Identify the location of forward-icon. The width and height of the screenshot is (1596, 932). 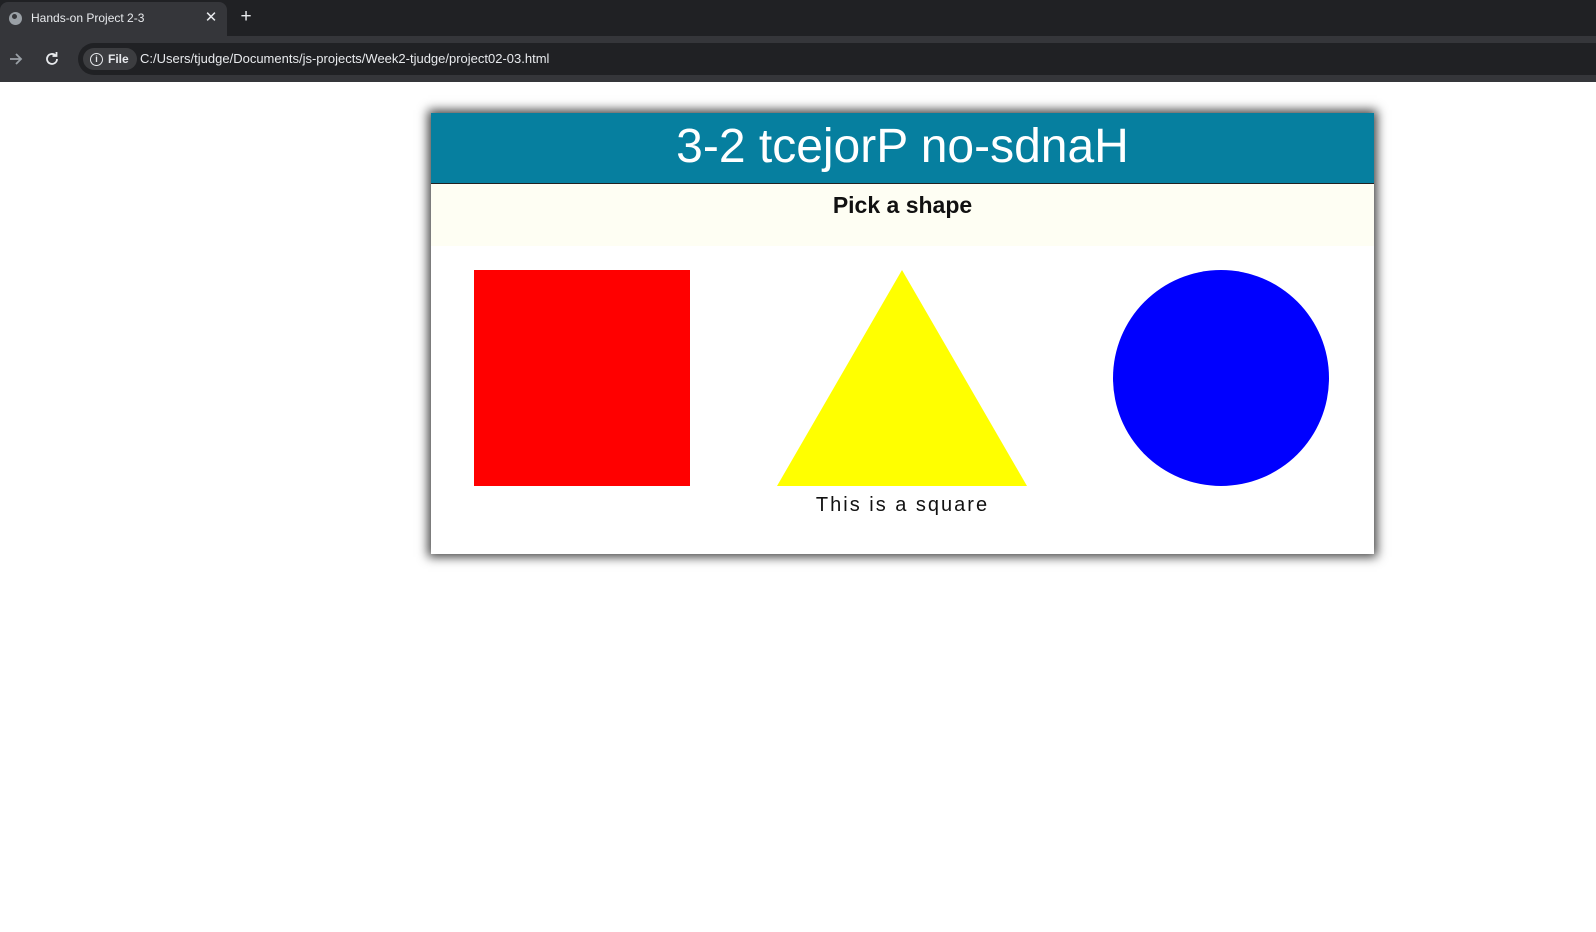
(16, 59).